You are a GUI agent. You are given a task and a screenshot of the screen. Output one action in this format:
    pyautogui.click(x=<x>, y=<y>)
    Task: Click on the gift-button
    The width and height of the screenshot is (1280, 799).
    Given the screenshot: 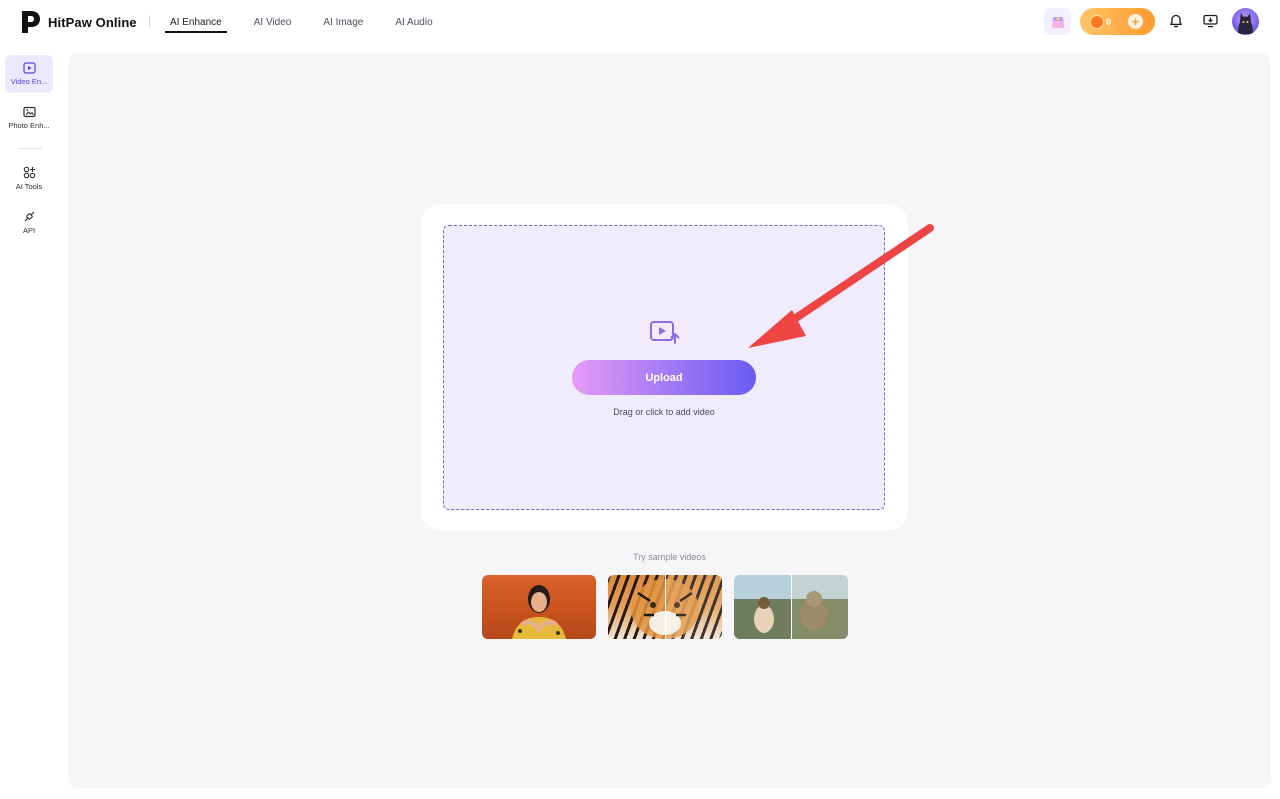 What is the action you would take?
    pyautogui.click(x=1057, y=21)
    